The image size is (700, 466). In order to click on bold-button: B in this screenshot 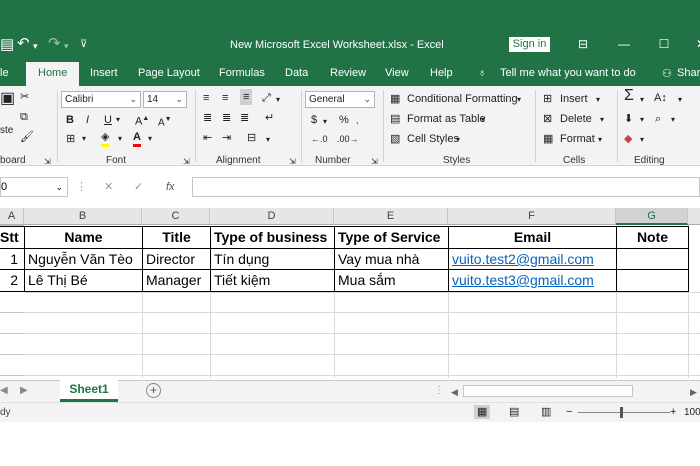, I will do `click(70, 120)`.